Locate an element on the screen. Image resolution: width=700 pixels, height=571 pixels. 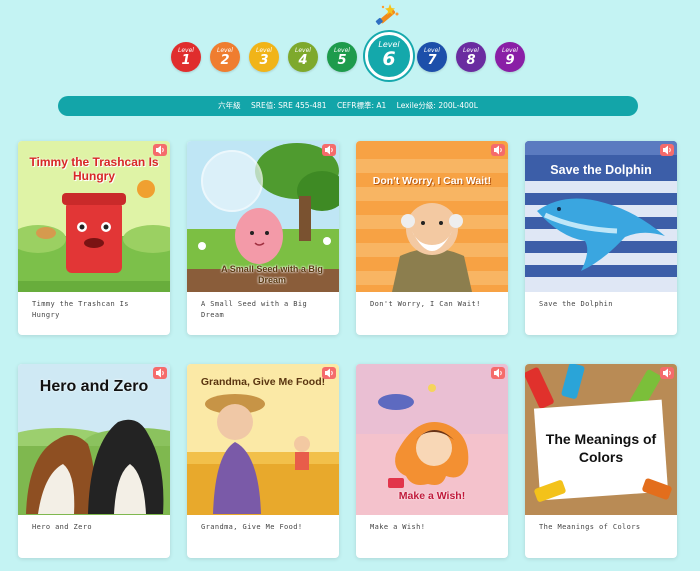
level-8-button: Level 8 is located at coordinates (471, 57).